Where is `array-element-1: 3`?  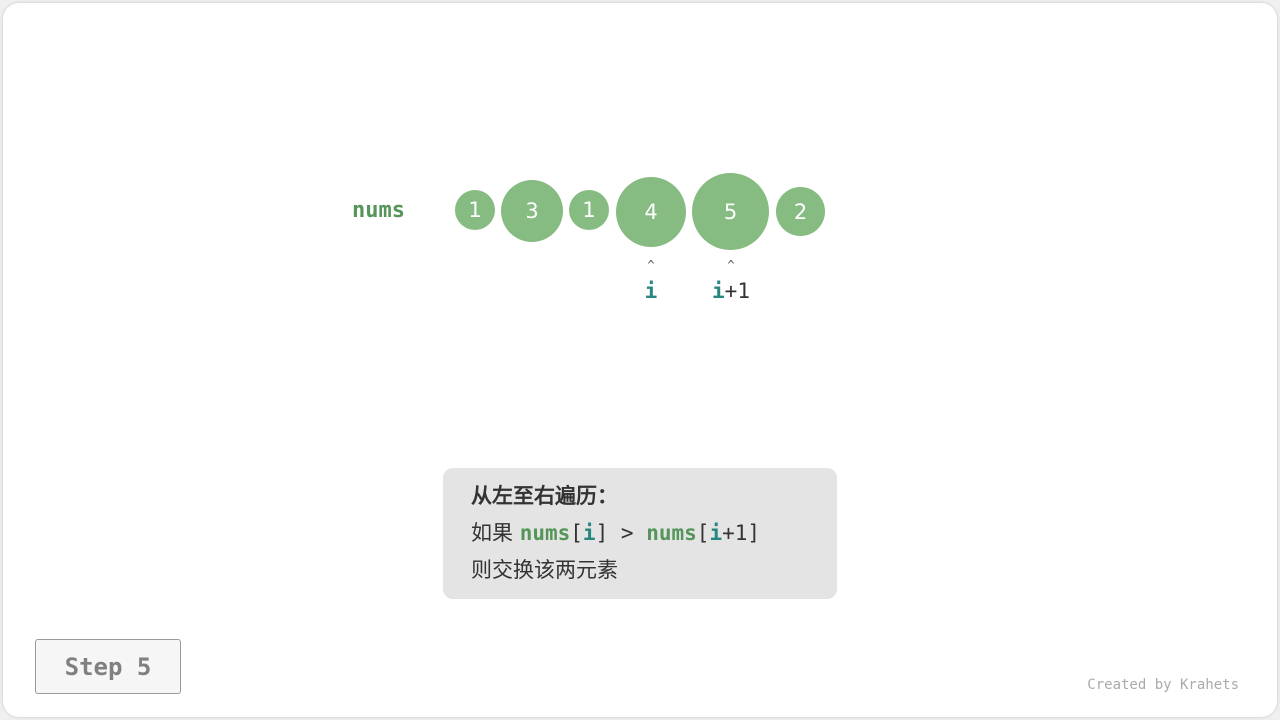 array-element-1: 3 is located at coordinates (532, 211).